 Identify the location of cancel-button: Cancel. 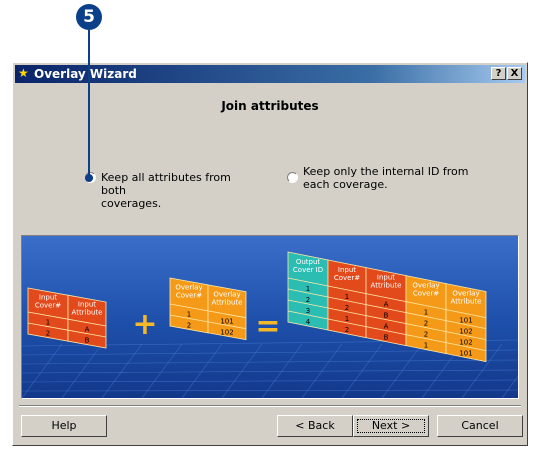
(480, 426).